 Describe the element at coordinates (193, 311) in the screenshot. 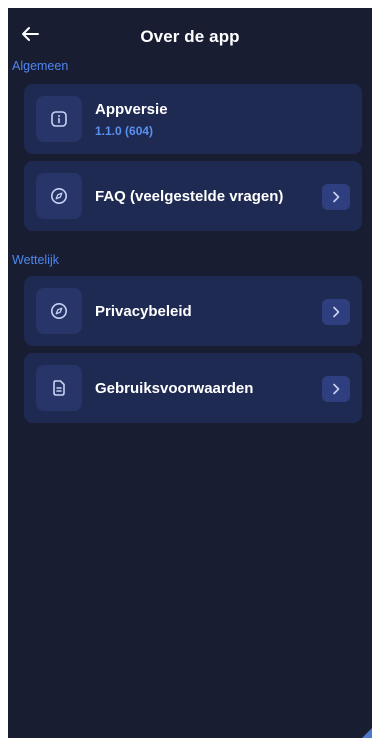

I see `privacy-policy-card: Privacybeleid` at that location.